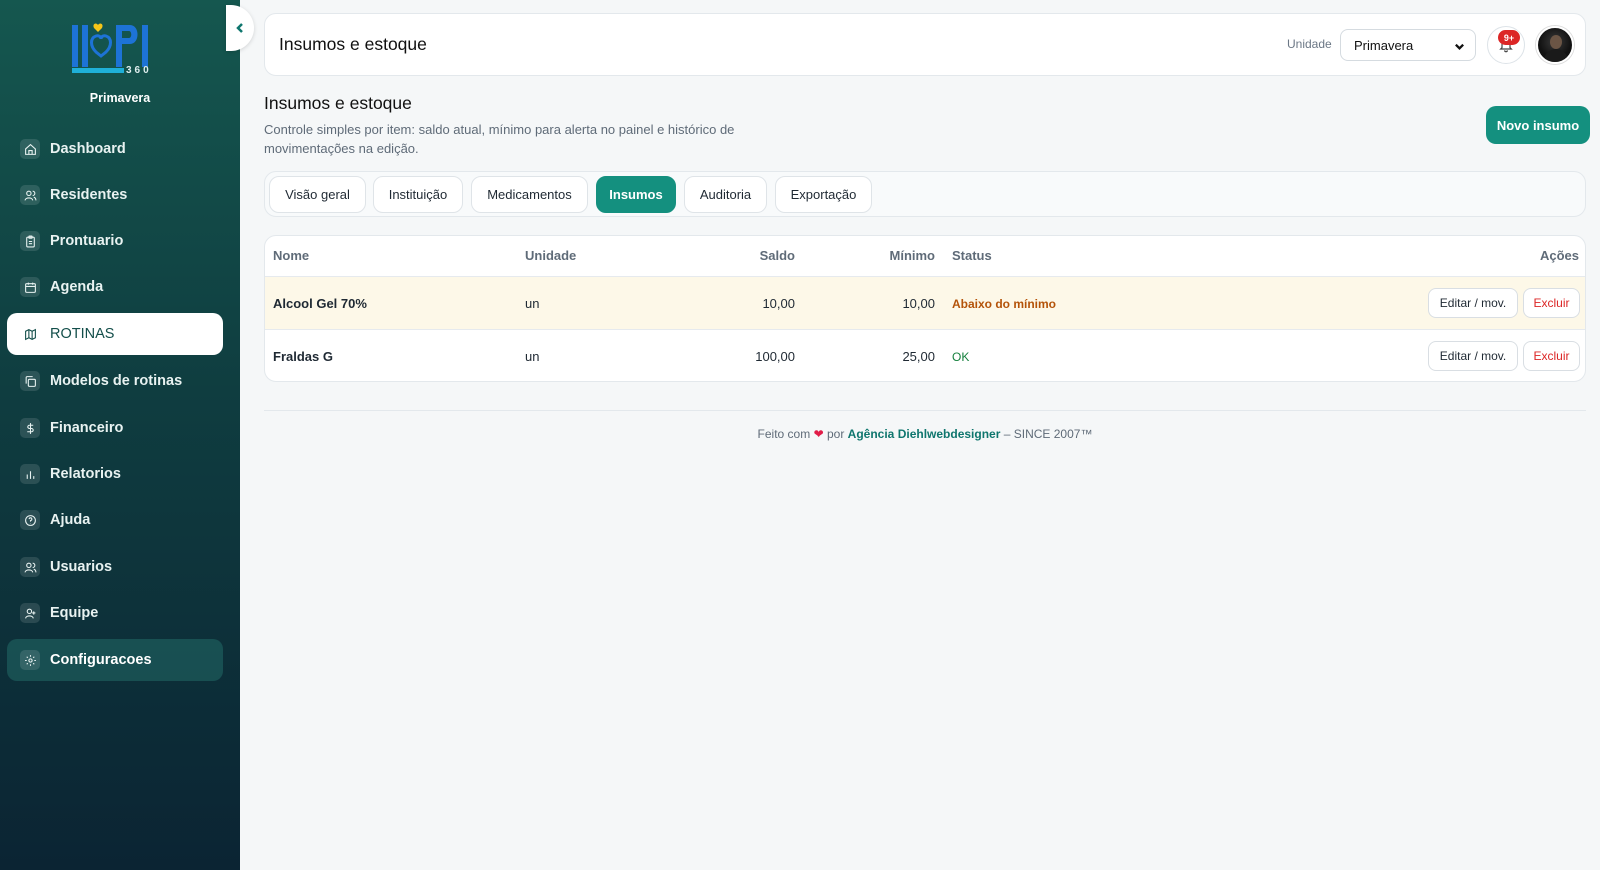  What do you see at coordinates (101, 660) in the screenshot?
I see `sidebar-item-label: Configuracoes` at bounding box center [101, 660].